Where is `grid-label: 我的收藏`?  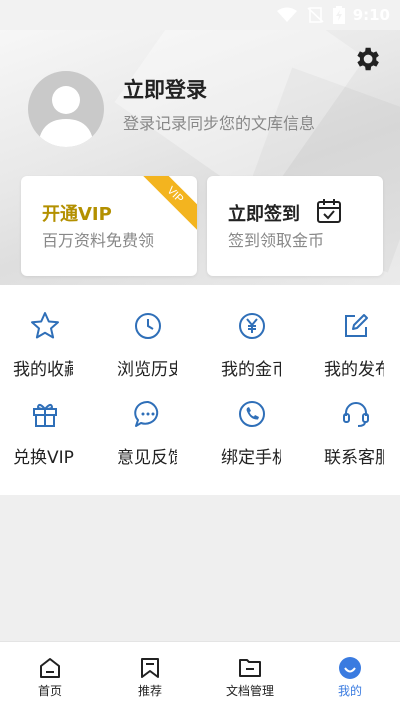 grid-label: 我的收藏 is located at coordinates (43, 368).